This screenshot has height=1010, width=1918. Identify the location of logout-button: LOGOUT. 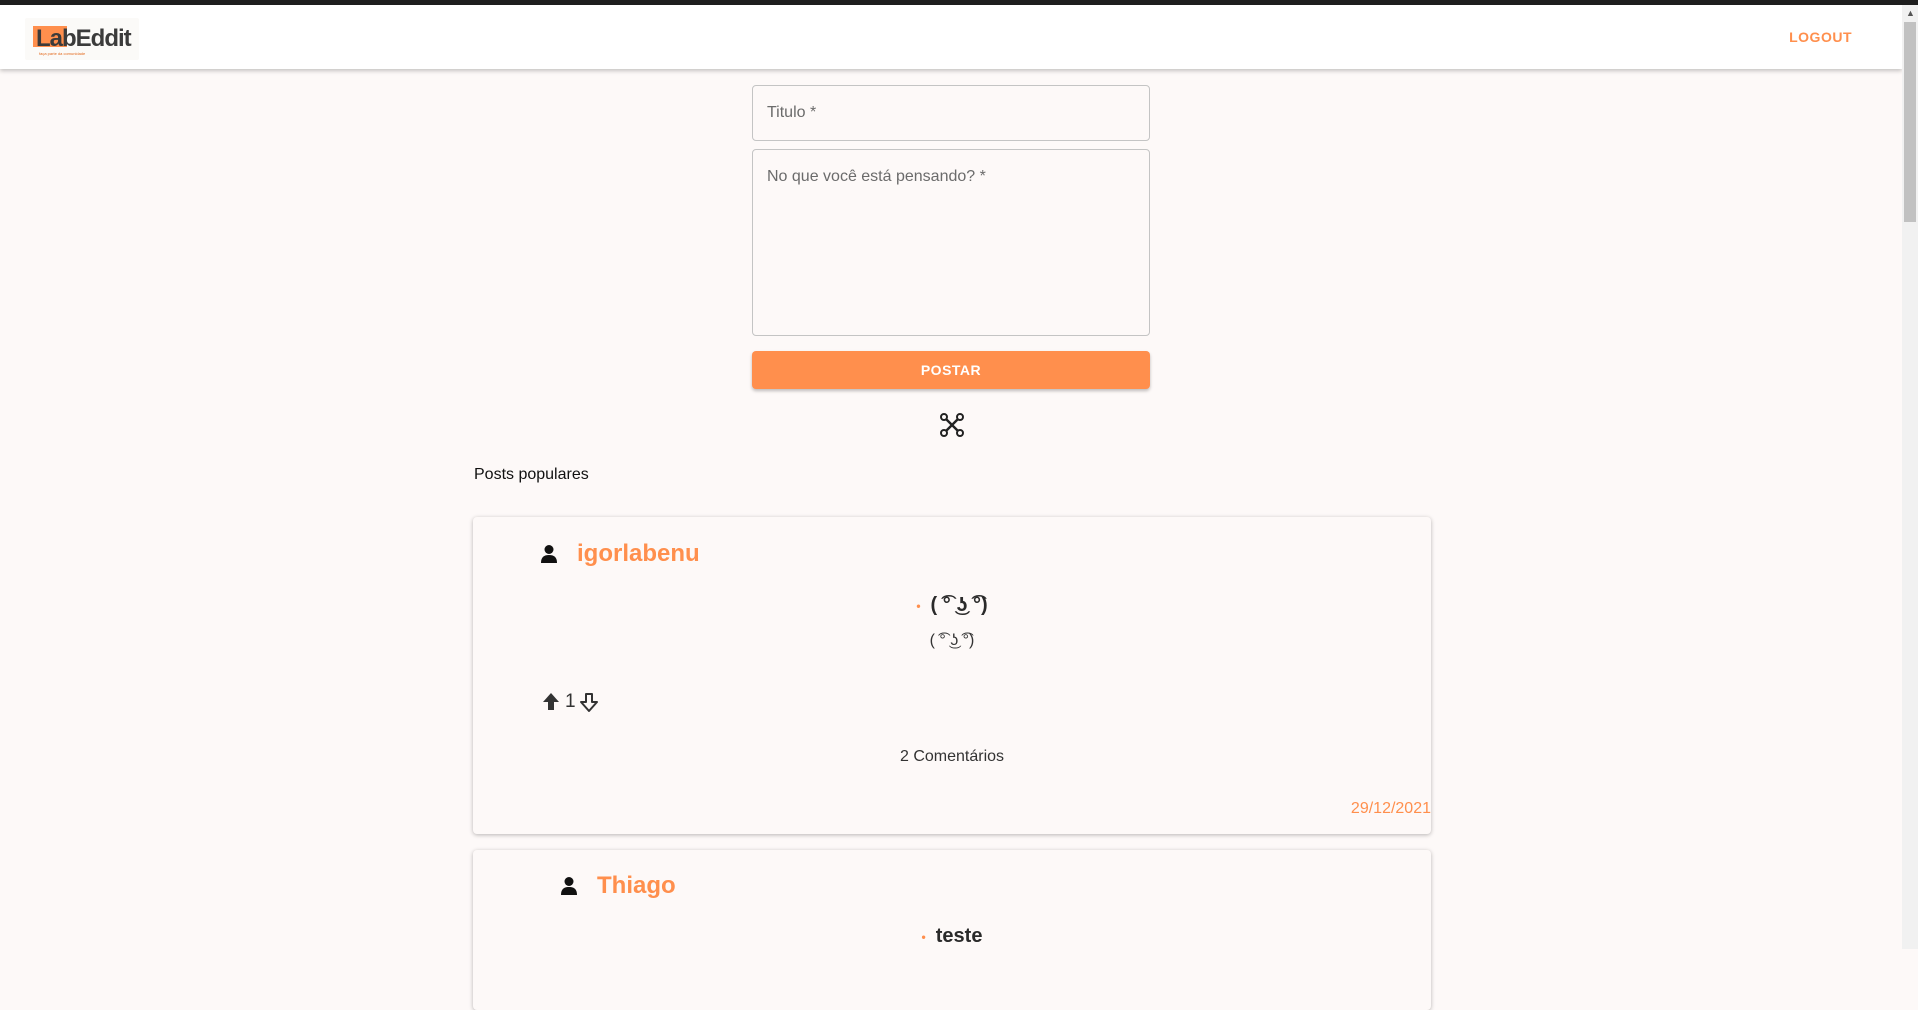
(1820, 37).